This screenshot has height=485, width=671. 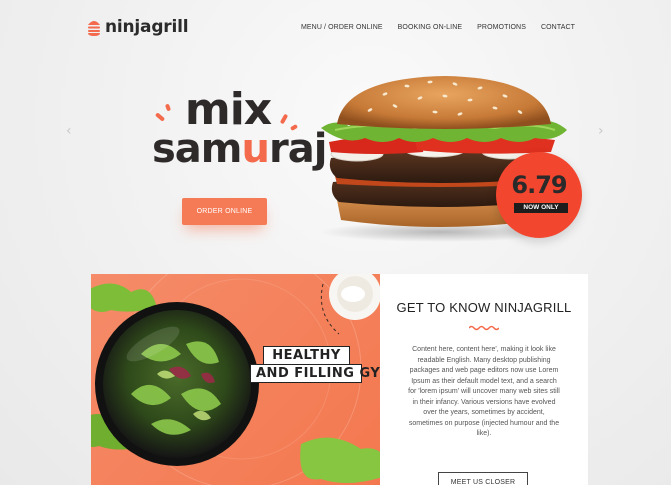 I want to click on price-badge: 6.79 NOW ONLY, so click(x=539, y=195).